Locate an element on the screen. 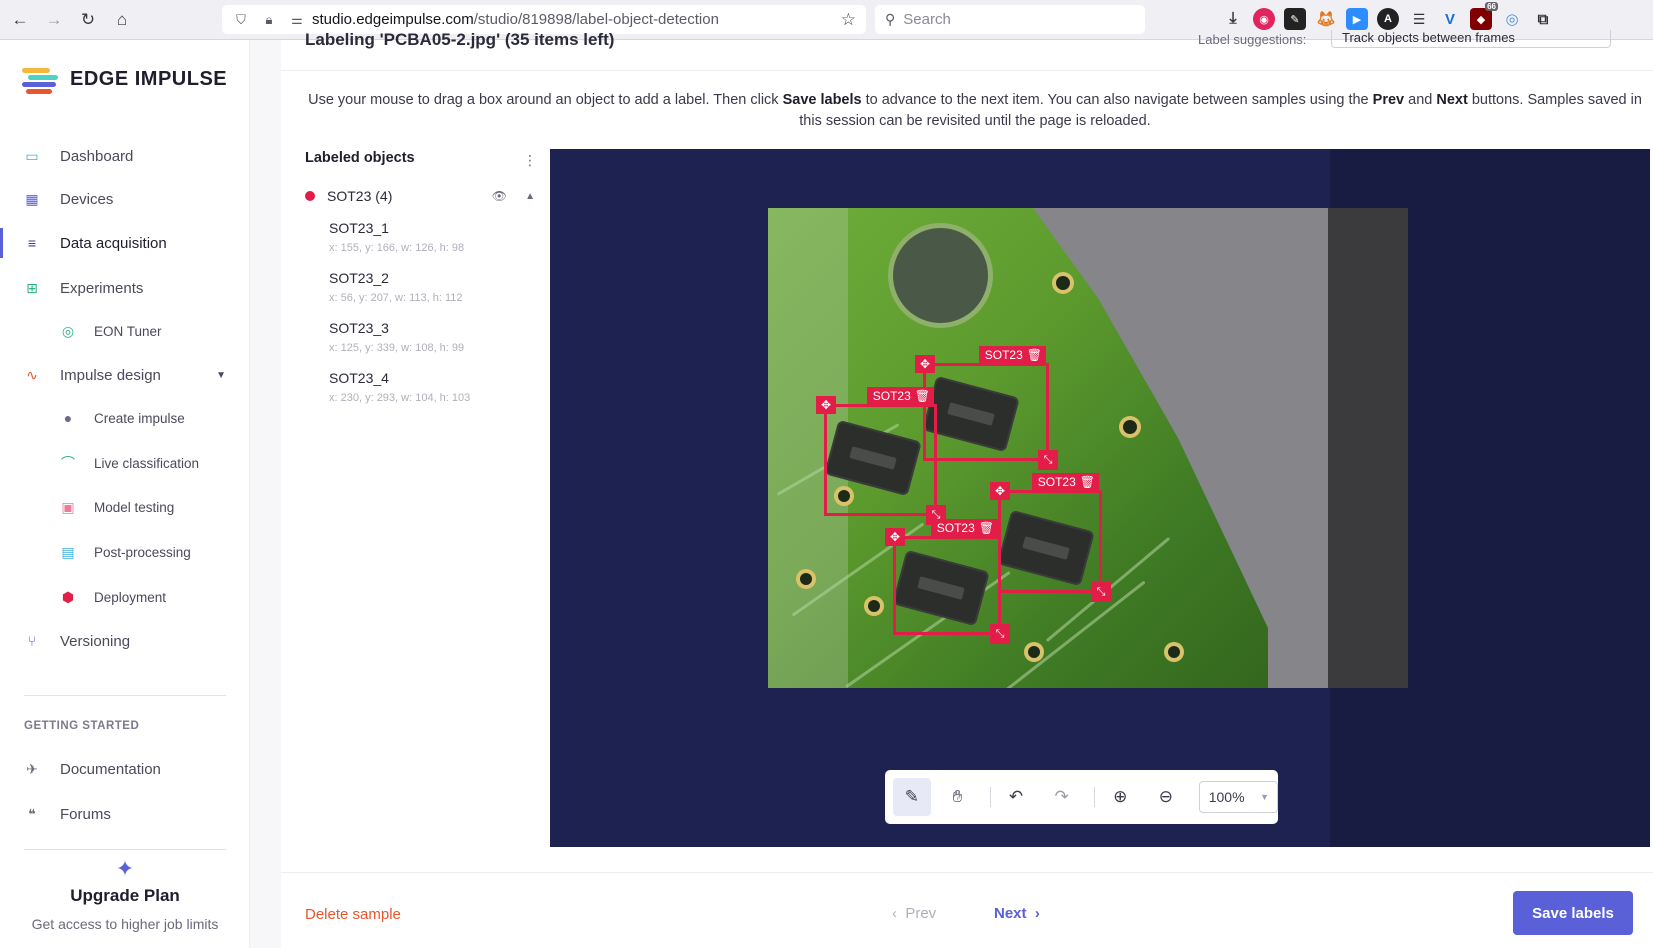 Image resolution: width=1653 pixels, height=948 pixels. upgrade-title: Upgrade Plan is located at coordinates (125, 895).